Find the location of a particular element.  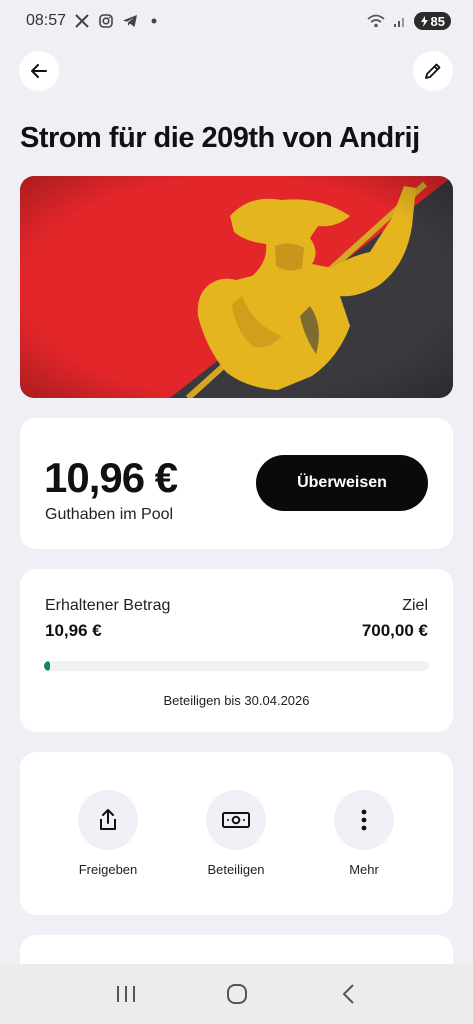

more-vertical-icon is located at coordinates (364, 820).